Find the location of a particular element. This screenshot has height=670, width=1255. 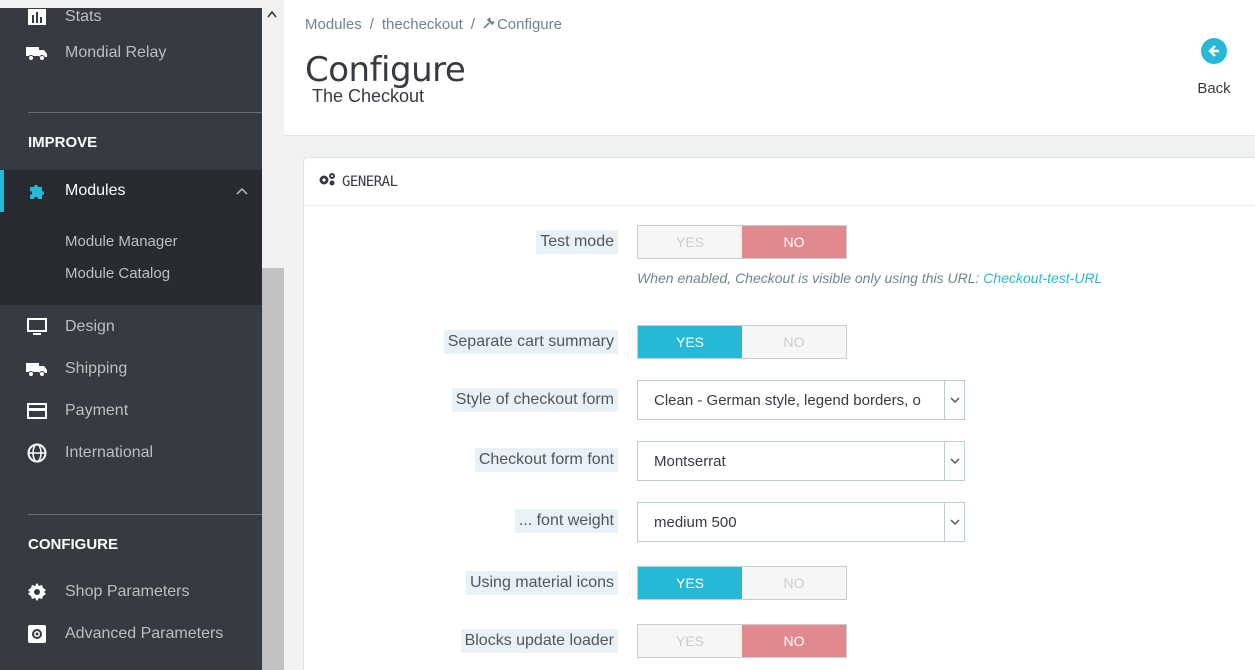

sidebar-item-label: Stats is located at coordinates (83, 16).